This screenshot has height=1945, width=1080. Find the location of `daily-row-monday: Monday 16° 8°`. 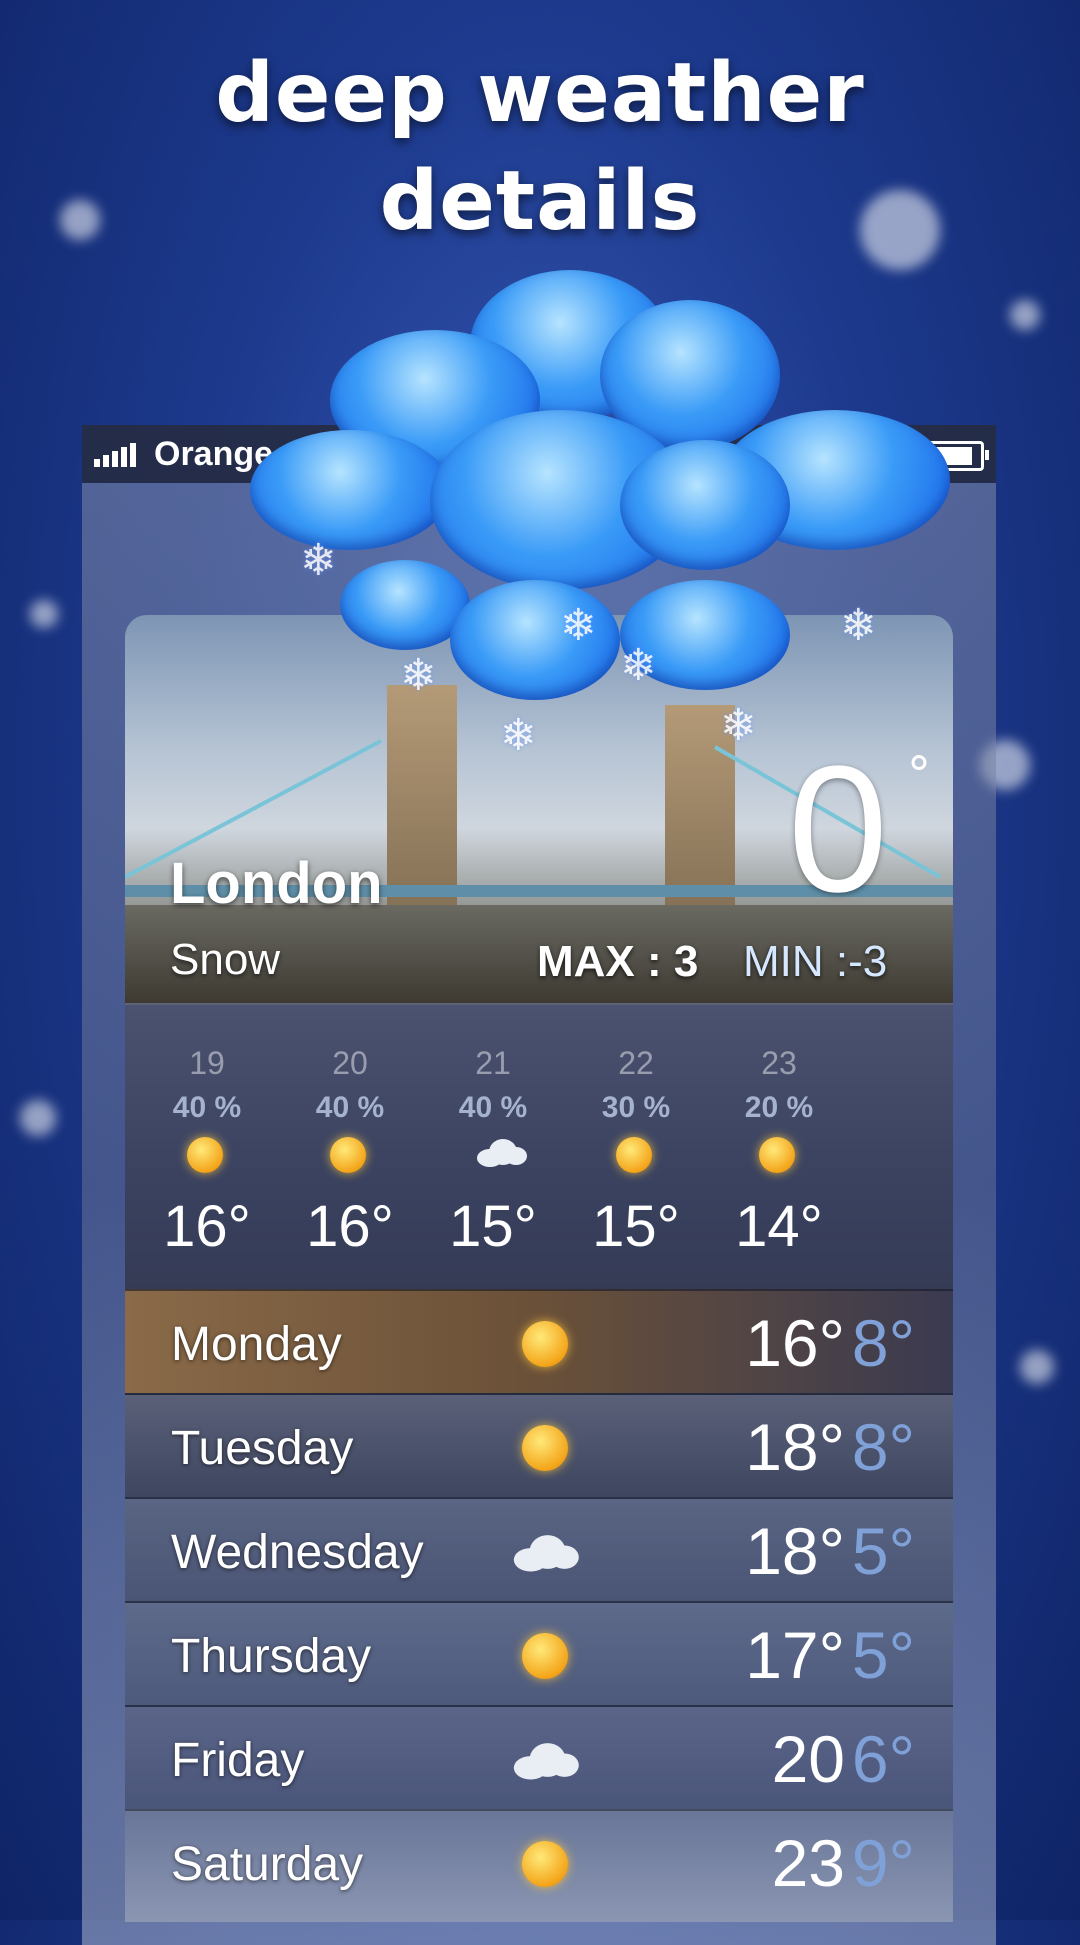

daily-row-monday: Monday 16° 8° is located at coordinates (539, 1341).